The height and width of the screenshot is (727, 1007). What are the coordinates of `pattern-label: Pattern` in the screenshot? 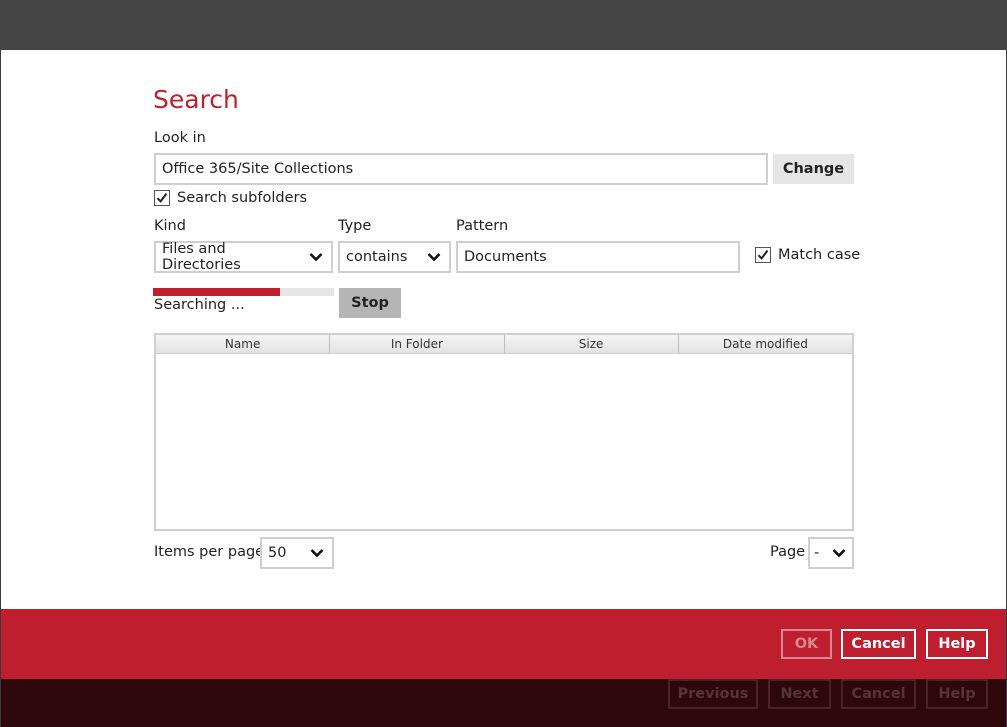 It's located at (482, 226).